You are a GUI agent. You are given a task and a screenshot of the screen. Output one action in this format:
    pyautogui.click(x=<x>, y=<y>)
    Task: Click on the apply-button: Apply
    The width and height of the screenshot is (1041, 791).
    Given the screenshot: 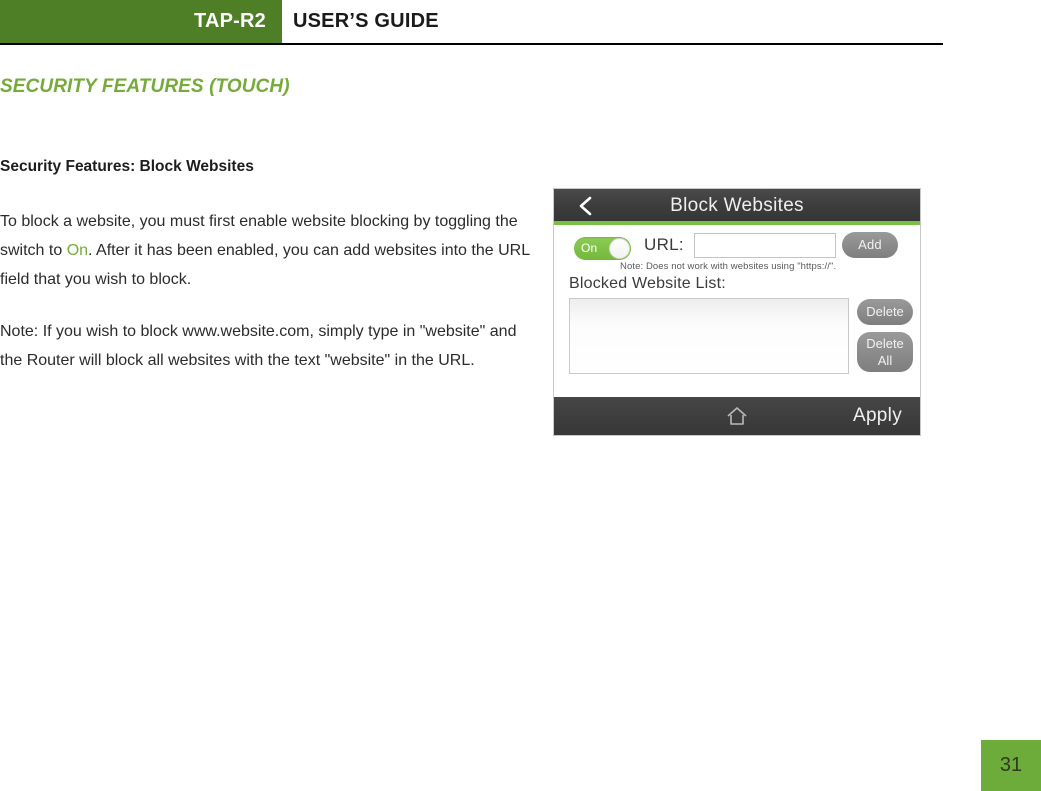 What is the action you would take?
    pyautogui.click(x=877, y=416)
    